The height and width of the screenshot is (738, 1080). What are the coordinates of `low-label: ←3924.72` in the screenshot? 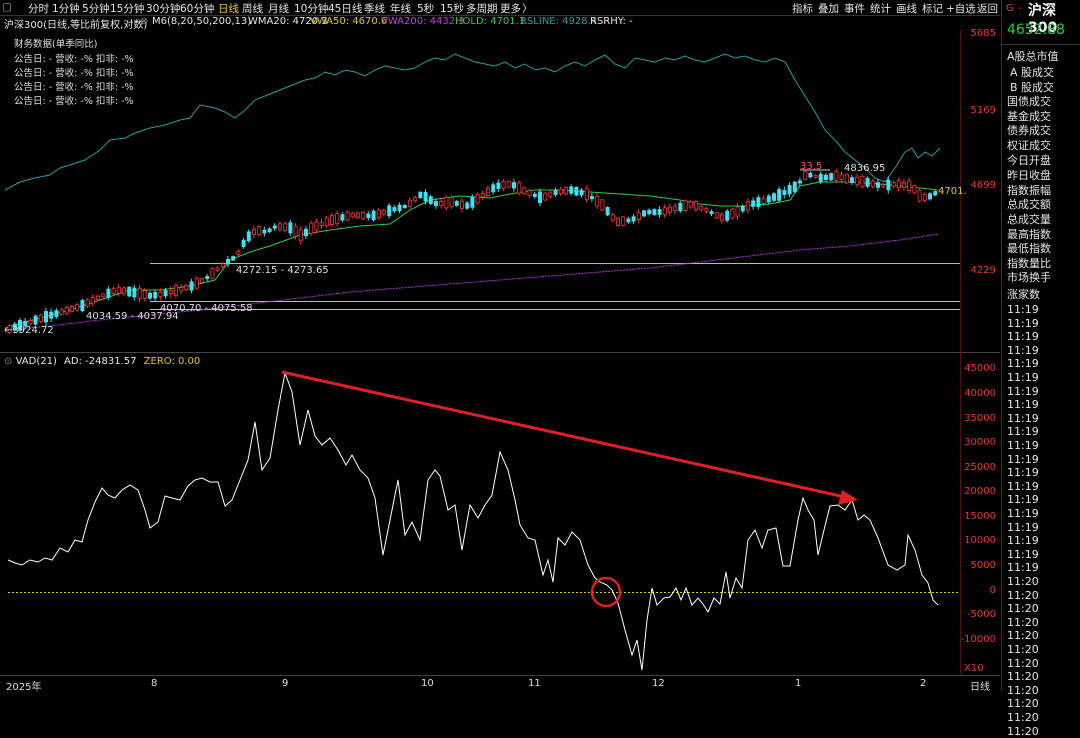 It's located at (29, 330).